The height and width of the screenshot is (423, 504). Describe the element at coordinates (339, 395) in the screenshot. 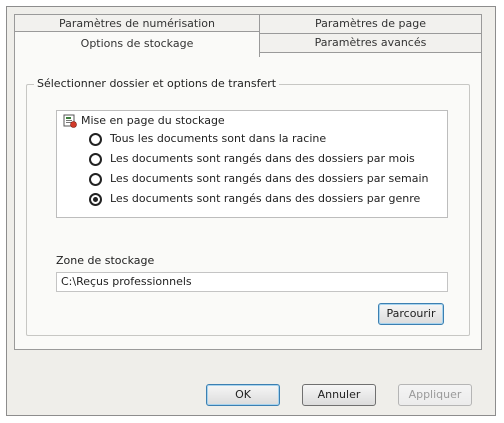

I see `cancel-button: Annuler` at that location.